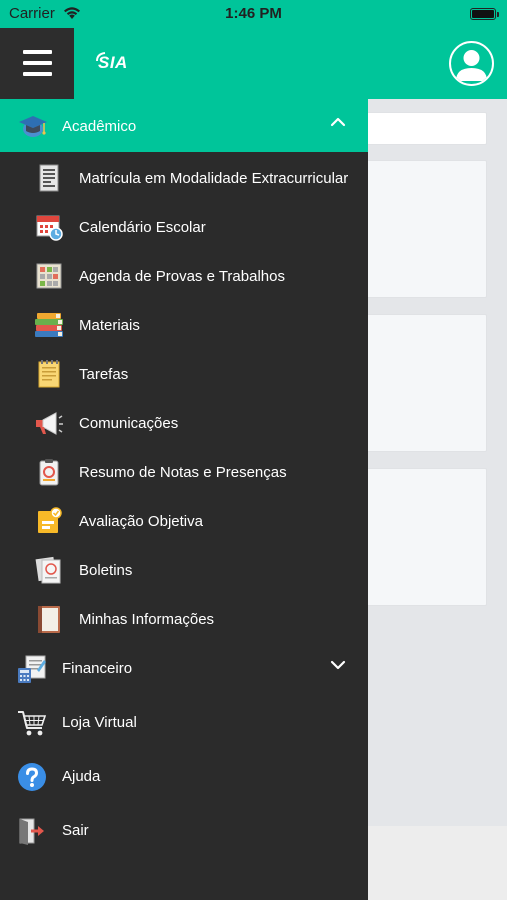 The width and height of the screenshot is (507, 900). What do you see at coordinates (338, 665) in the screenshot?
I see `chevron-down-icon` at bounding box center [338, 665].